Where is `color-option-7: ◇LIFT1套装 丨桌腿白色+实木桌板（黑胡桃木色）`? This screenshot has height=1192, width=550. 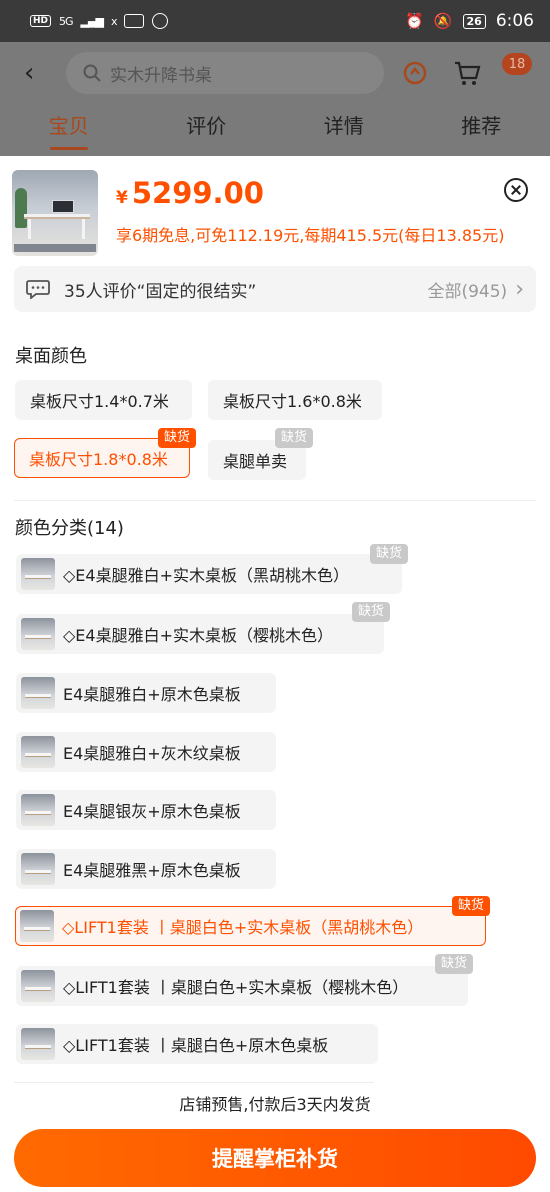
color-option-7: ◇LIFT1套装 丨桌腿白色+实木桌板（黑胡桃木色） is located at coordinates (250, 926).